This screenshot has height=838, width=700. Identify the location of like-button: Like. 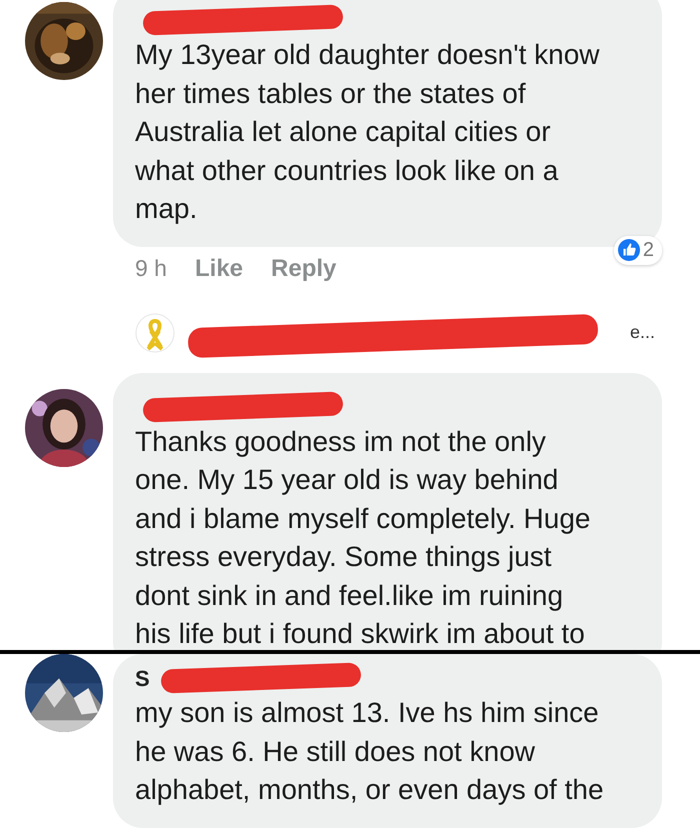
(219, 268).